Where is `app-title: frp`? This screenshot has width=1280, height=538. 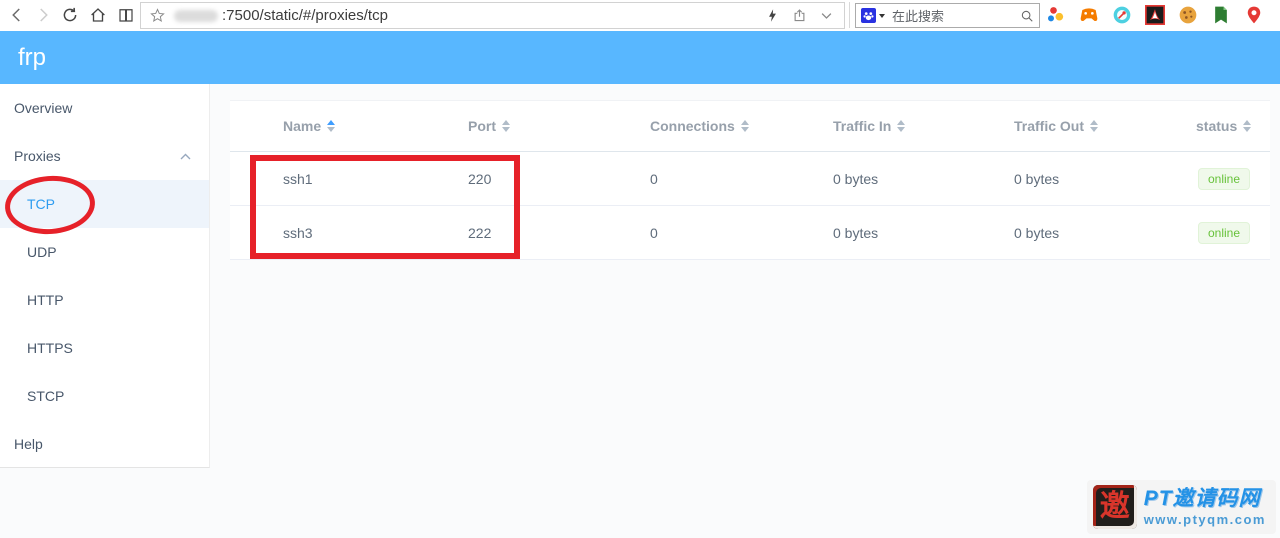
app-title: frp is located at coordinates (32, 57).